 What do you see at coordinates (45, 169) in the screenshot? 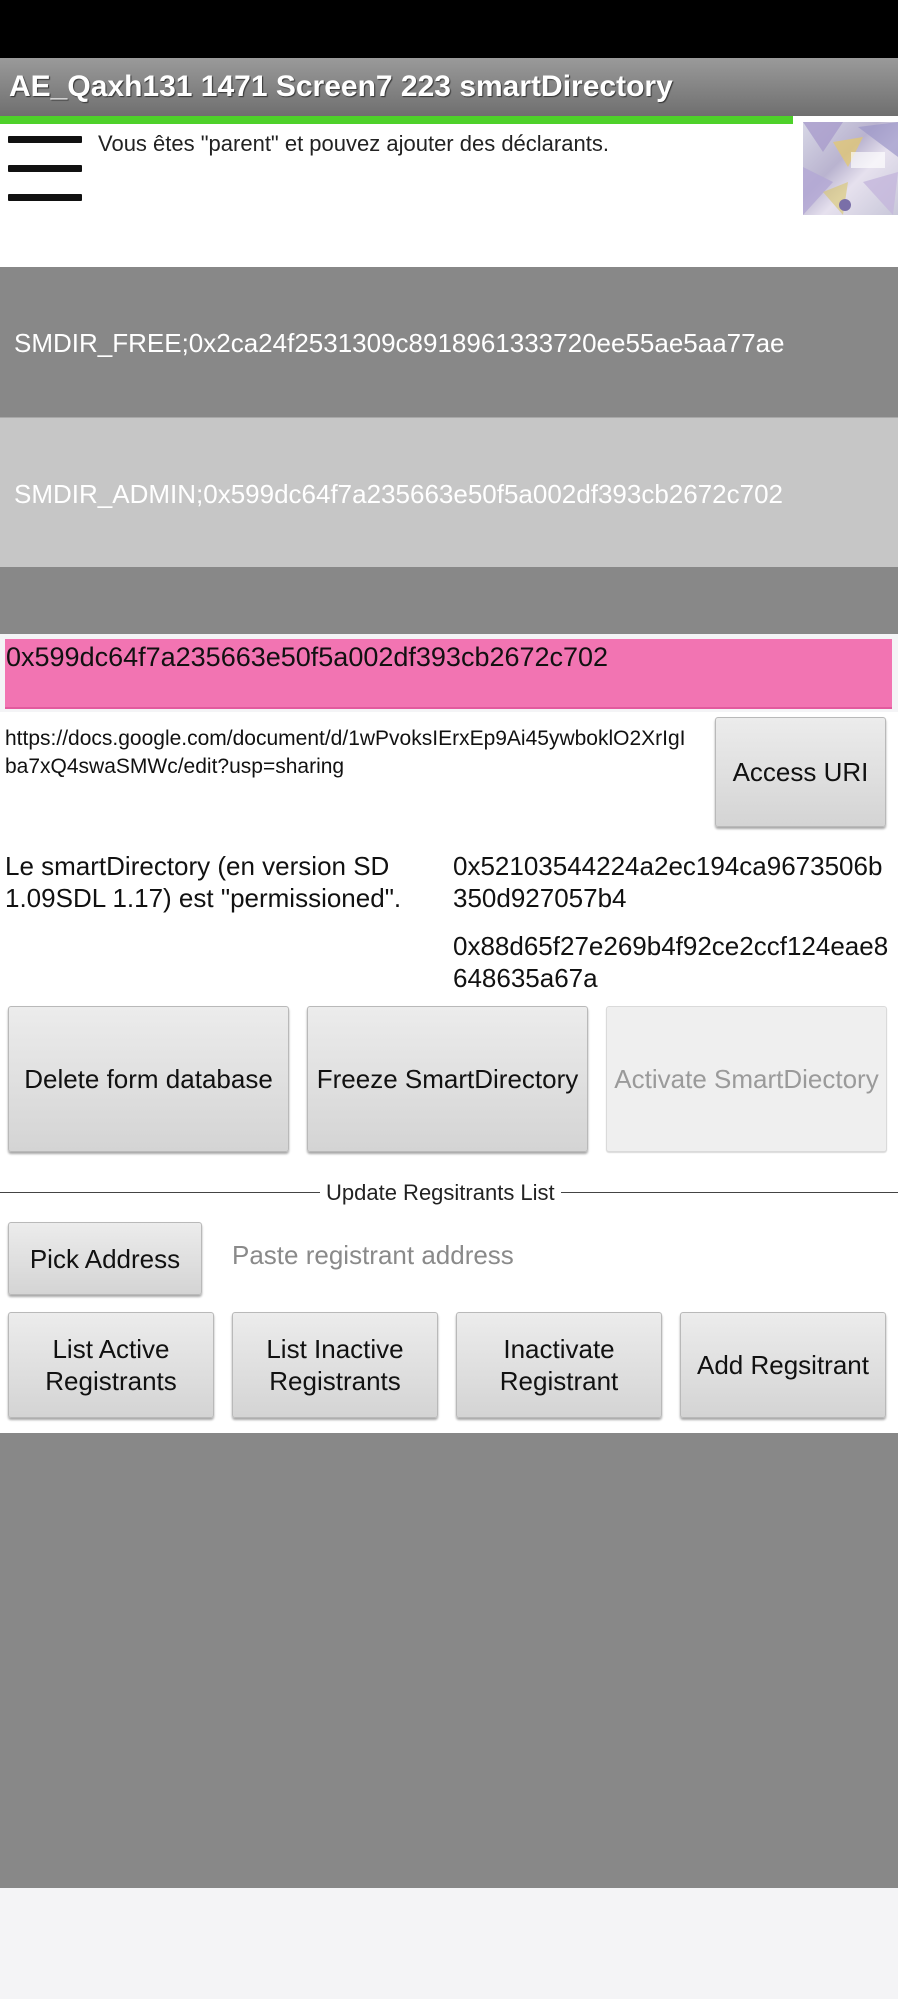
I see `menu-icon` at bounding box center [45, 169].